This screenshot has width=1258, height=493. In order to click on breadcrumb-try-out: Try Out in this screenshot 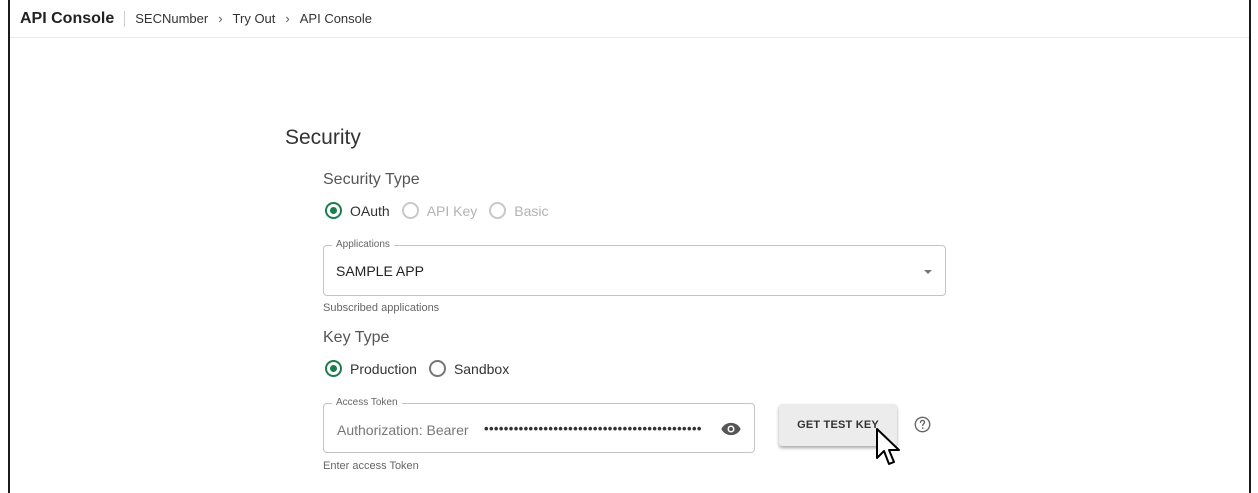, I will do `click(254, 18)`.